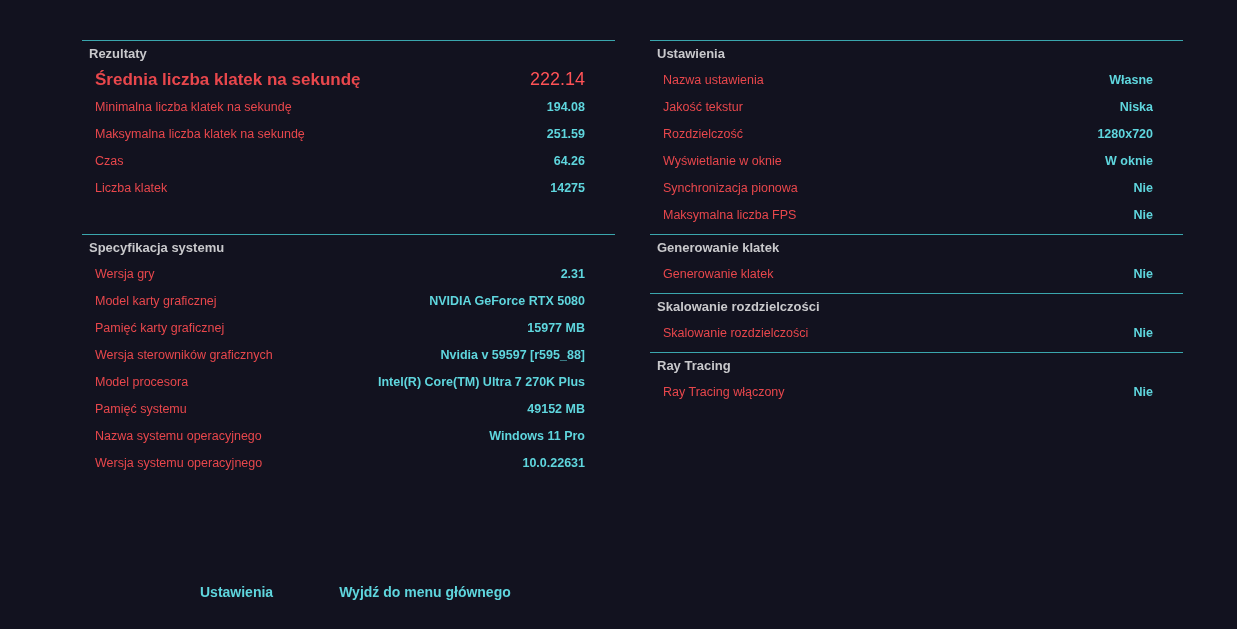 The height and width of the screenshot is (629, 1237). I want to click on stat-label: Jakość tekstur, so click(703, 106).